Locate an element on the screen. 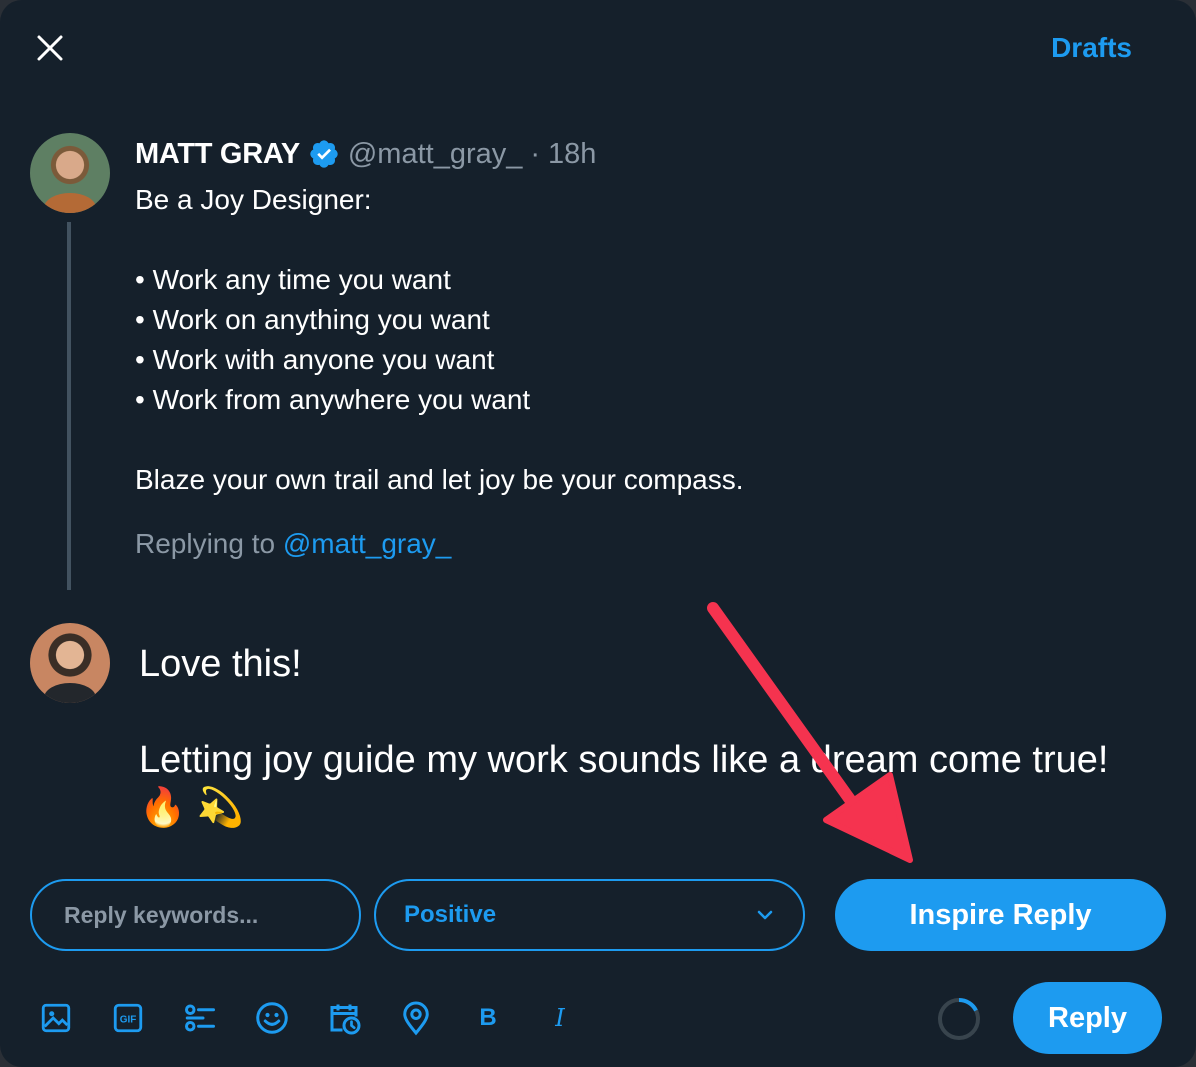  close-icon is located at coordinates (50, 48).